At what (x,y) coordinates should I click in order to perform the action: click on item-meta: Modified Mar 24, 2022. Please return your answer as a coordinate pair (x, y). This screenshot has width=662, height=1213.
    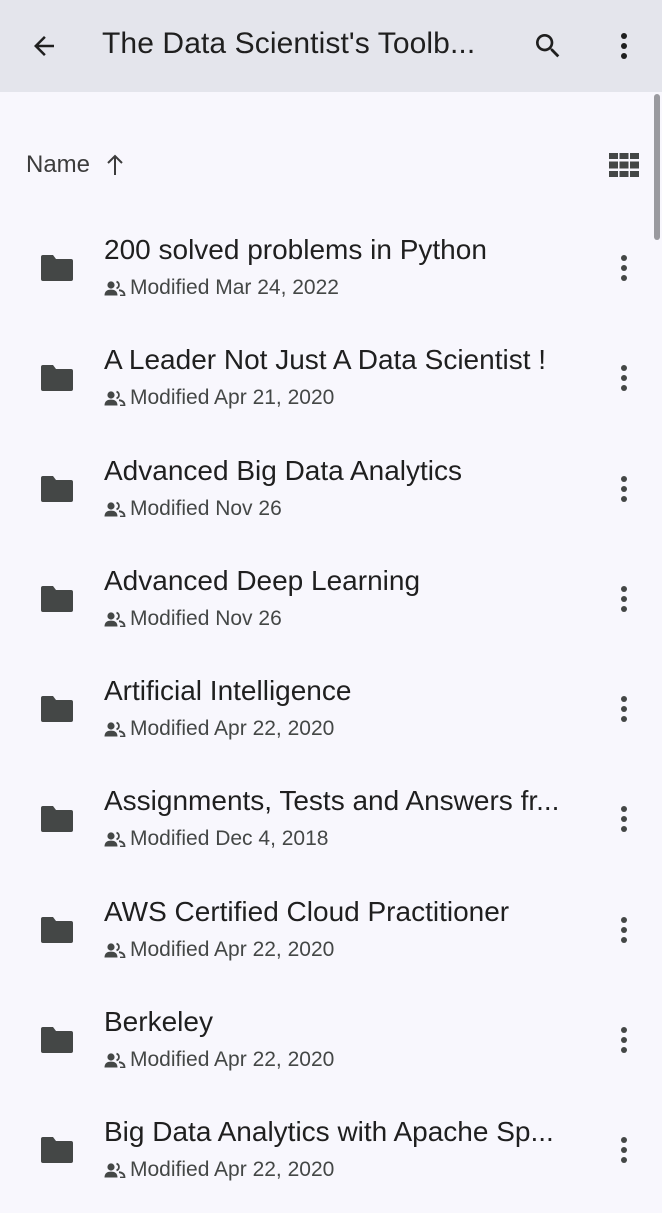
    Looking at the image, I should click on (221, 288).